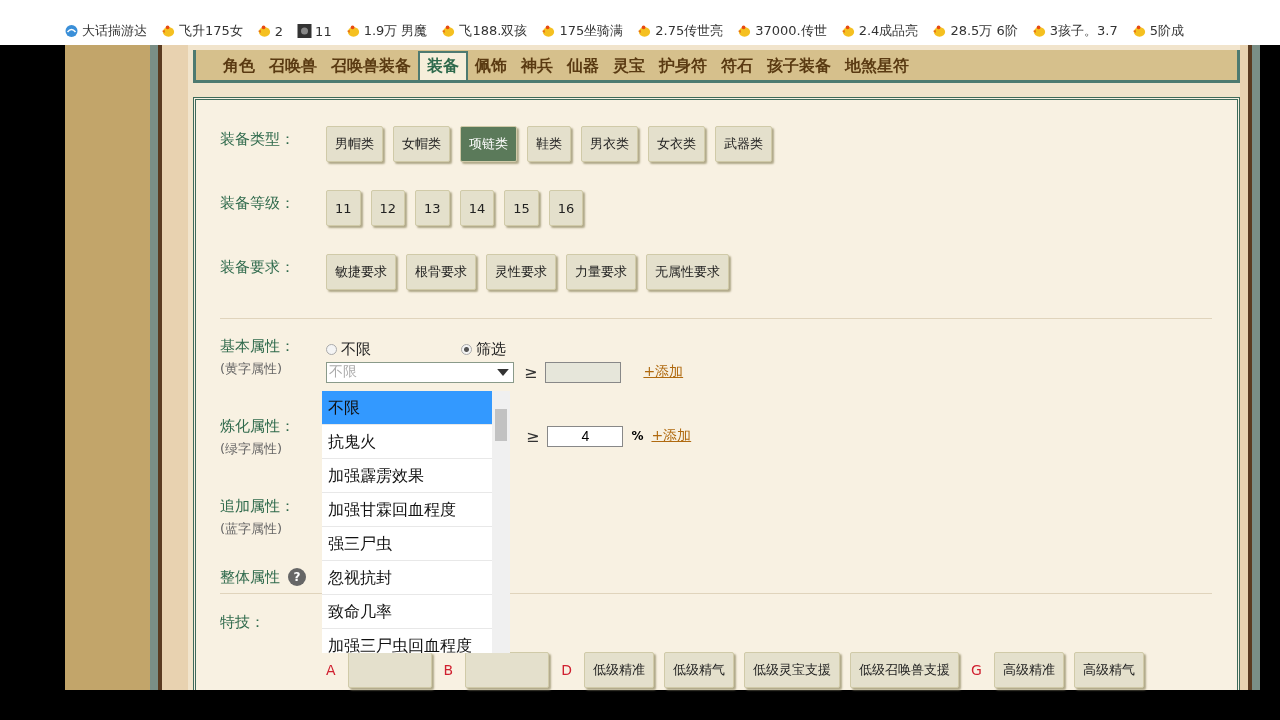 Image resolution: width=1280 pixels, height=720 pixels. I want to click on tab: 符石, so click(737, 66).